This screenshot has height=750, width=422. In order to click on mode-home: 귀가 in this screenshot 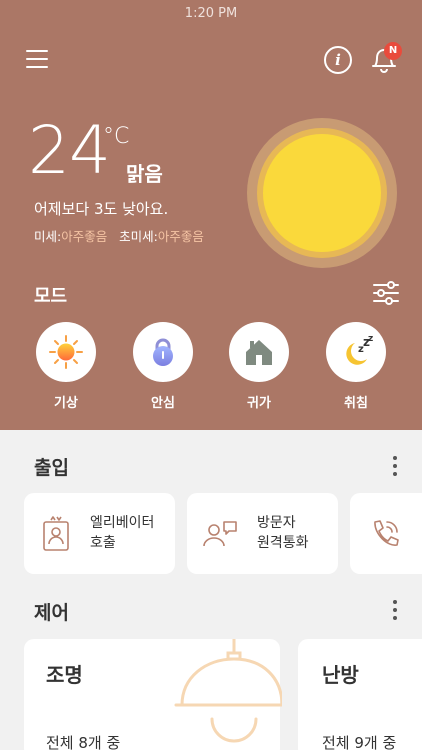, I will do `click(259, 366)`.